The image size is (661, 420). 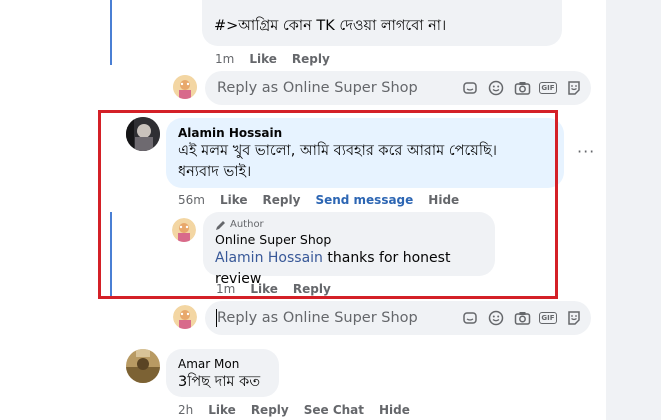 What do you see at coordinates (143, 366) in the screenshot?
I see `commenter-avatar` at bounding box center [143, 366].